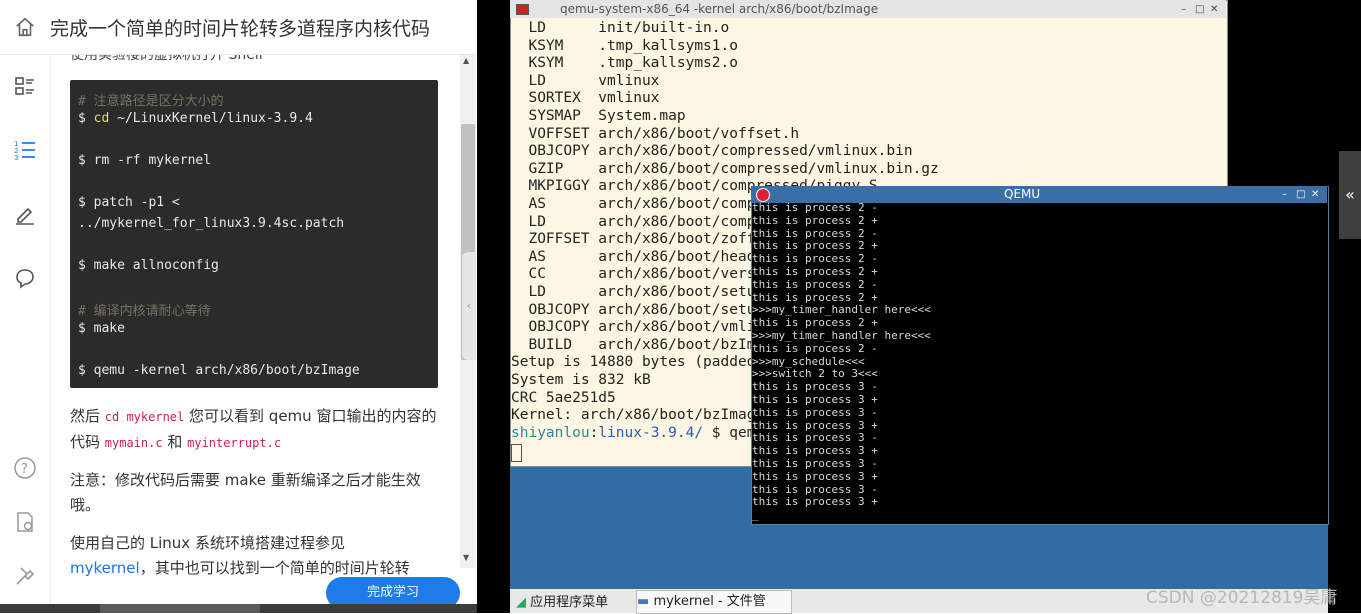 The width and height of the screenshot is (1361, 614). What do you see at coordinates (841, 335) in the screenshot?
I see `qemu-console-line: >>>my_timer_handler here<<<` at bounding box center [841, 335].